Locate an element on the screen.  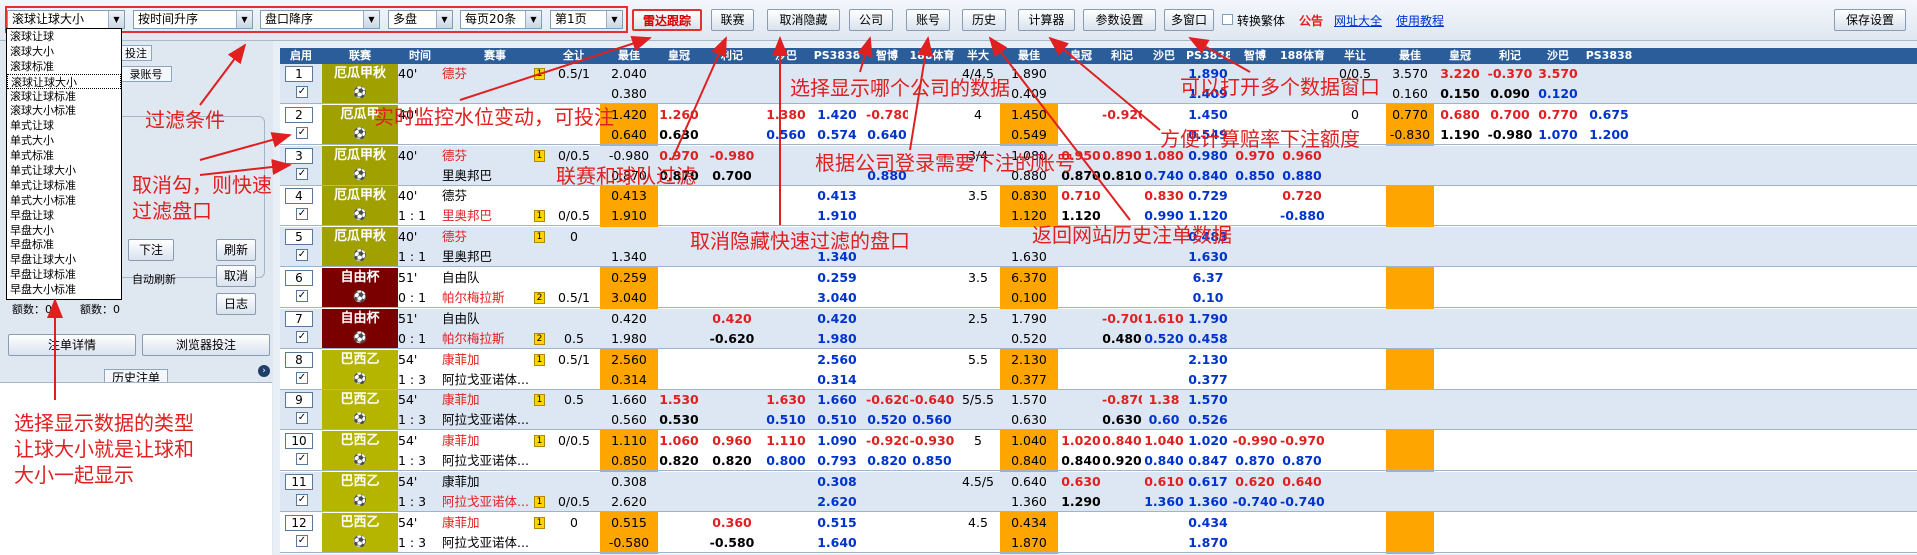
odds-cell: 1.530 is located at coordinates (679, 400).